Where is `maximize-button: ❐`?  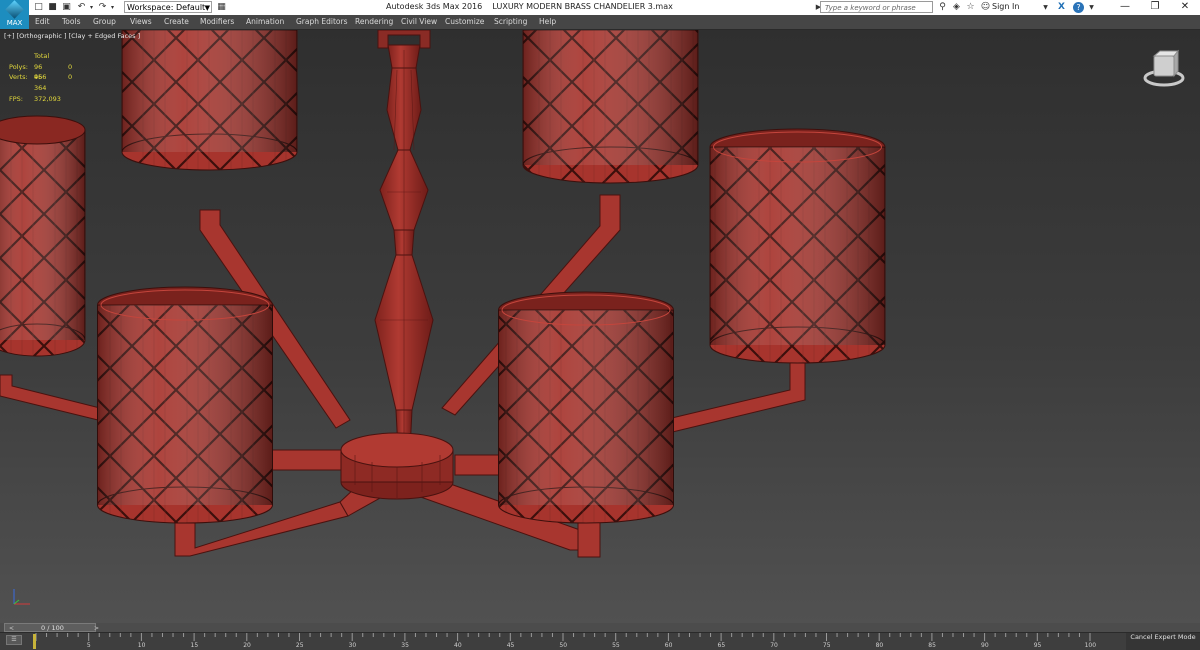
maximize-button: ❐ is located at coordinates (1155, 7).